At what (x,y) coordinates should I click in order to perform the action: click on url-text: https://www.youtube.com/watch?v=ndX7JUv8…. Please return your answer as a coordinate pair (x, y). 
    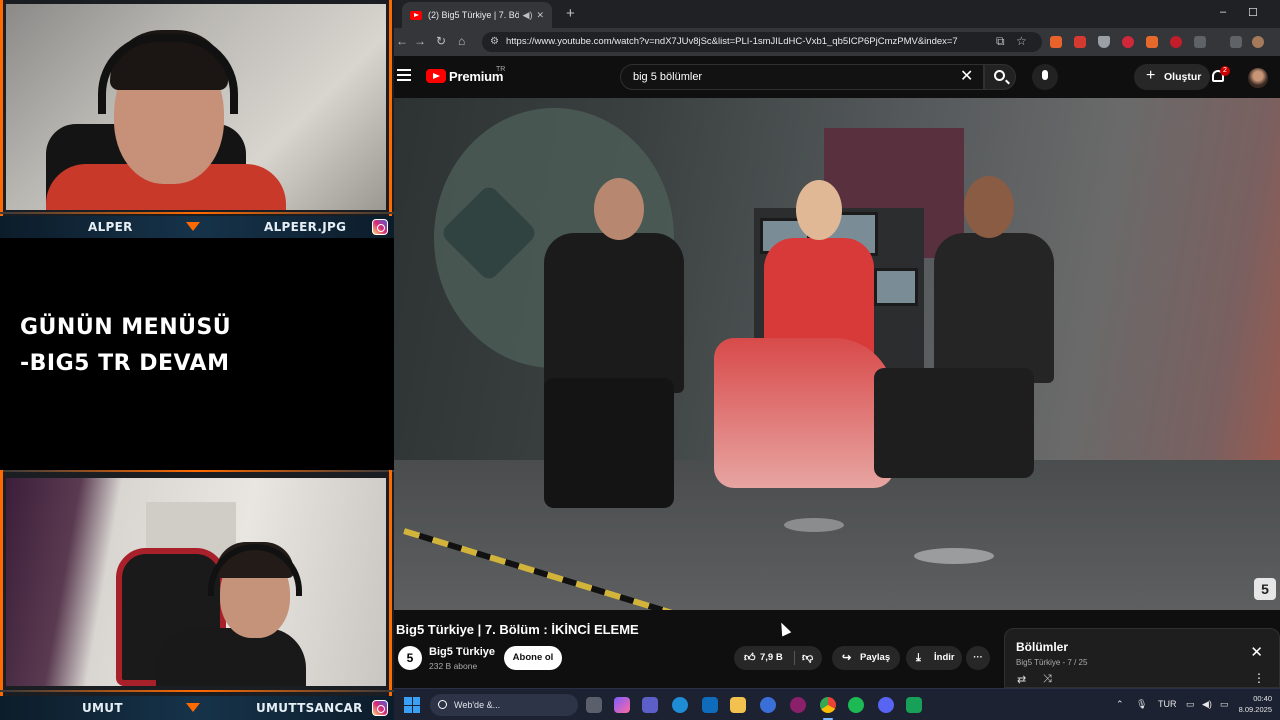
    Looking at the image, I should click on (732, 41).